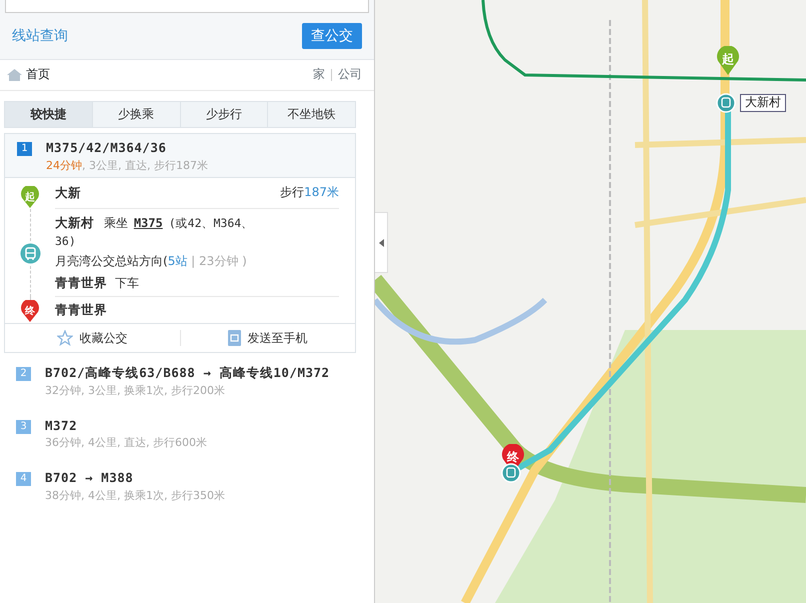 The image size is (806, 603). What do you see at coordinates (135, 478) in the screenshot?
I see `route-title: B702 → M388` at bounding box center [135, 478].